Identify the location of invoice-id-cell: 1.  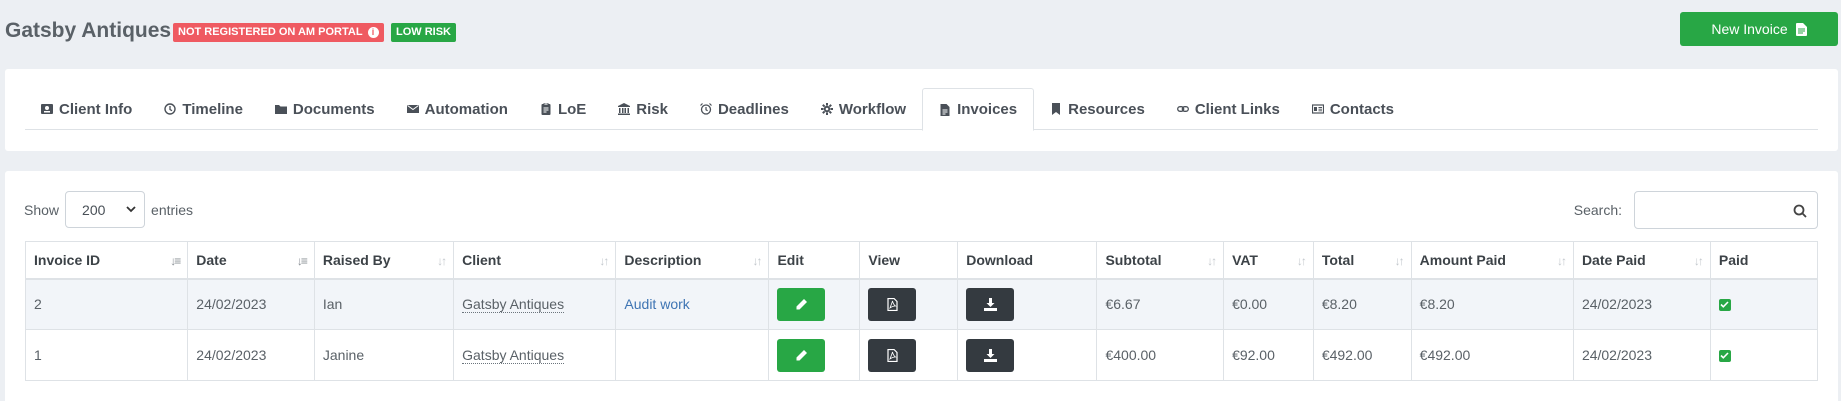
(106, 355).